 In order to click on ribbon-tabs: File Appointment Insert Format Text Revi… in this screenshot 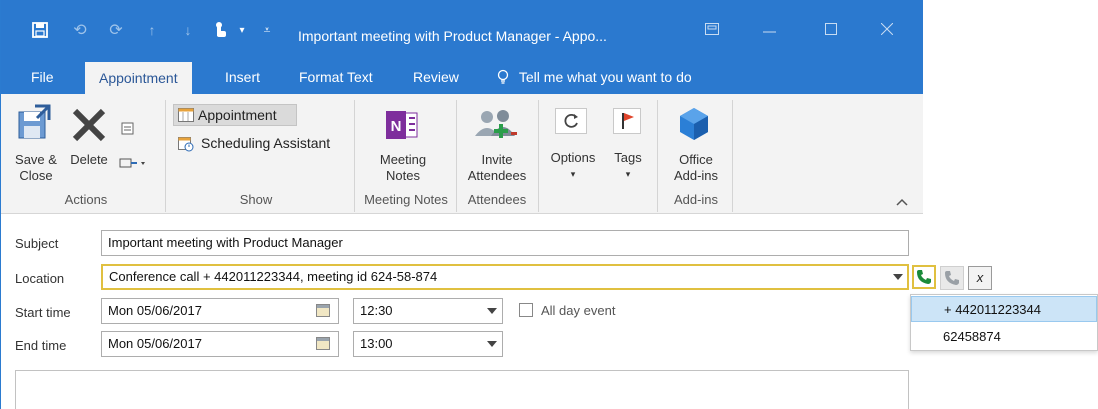, I will do `click(462, 77)`.